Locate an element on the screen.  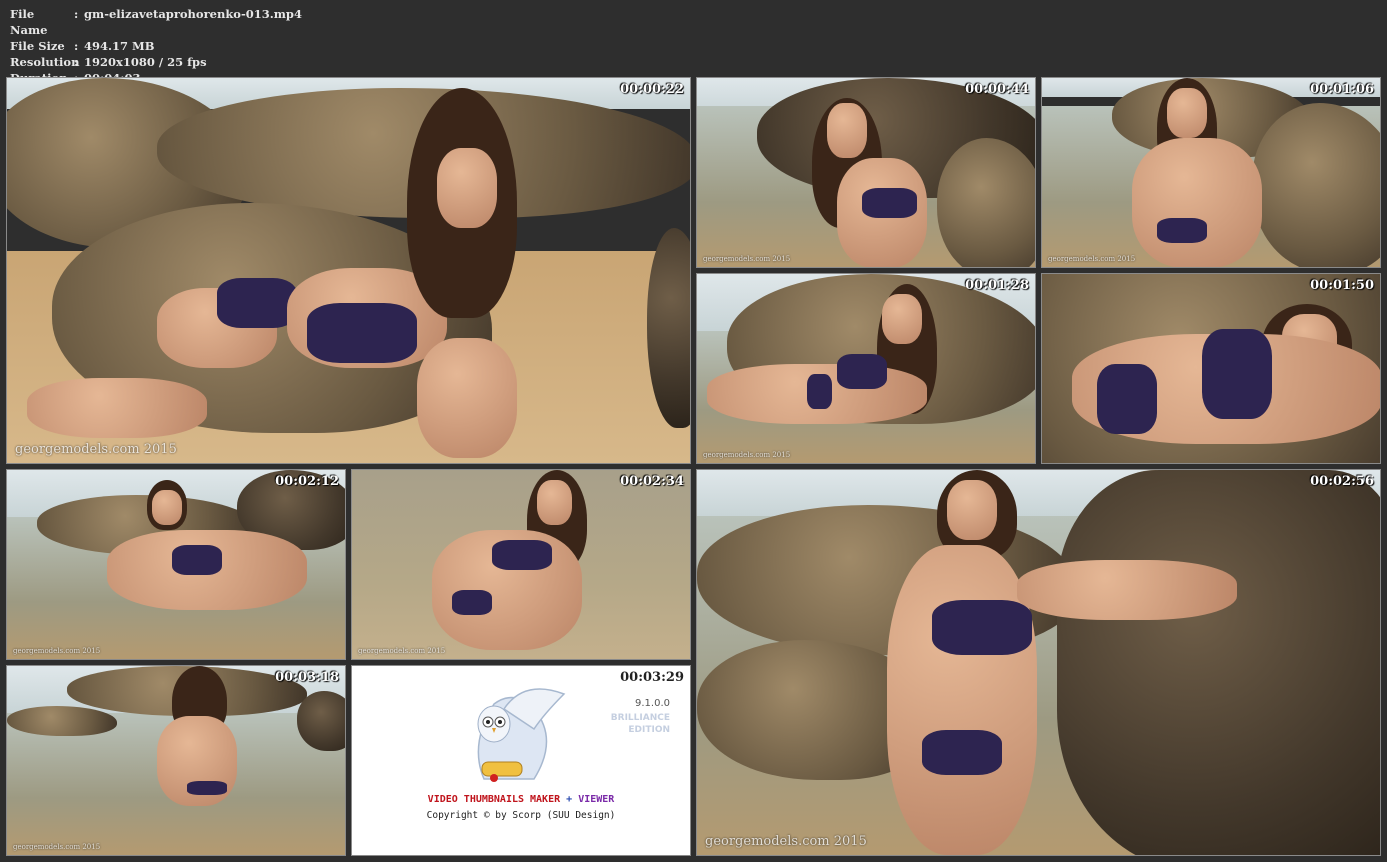
thumbnail-3: 00:01:06 georgemodels.com 2015 is located at coordinates (1211, 172).